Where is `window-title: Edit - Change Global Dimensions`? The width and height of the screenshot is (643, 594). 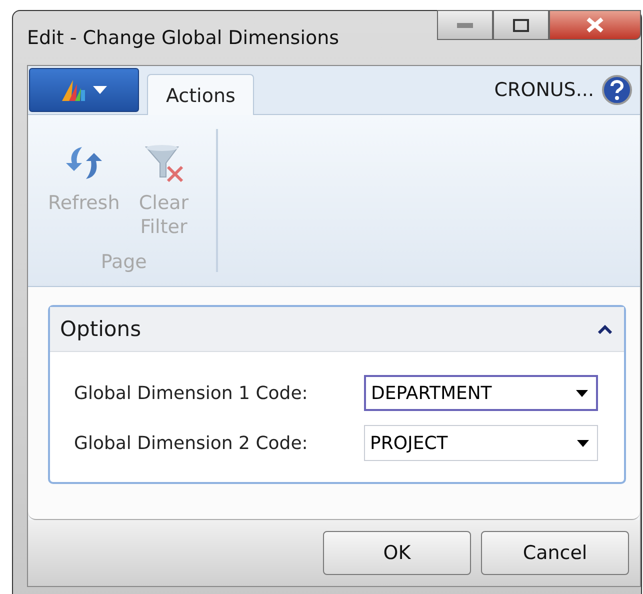
window-title: Edit - Change Global Dimensions is located at coordinates (183, 38).